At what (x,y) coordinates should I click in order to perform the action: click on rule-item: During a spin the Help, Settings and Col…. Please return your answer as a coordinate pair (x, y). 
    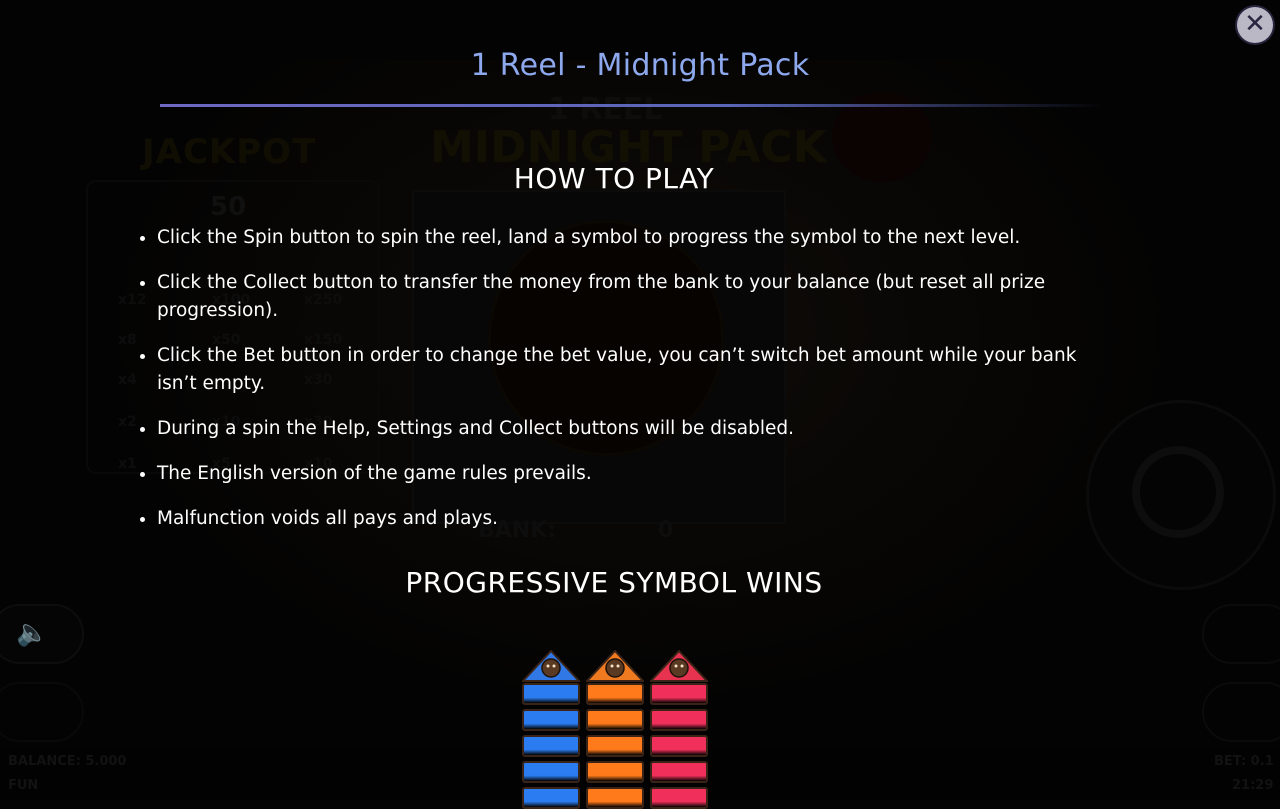
    Looking at the image, I should click on (632, 429).